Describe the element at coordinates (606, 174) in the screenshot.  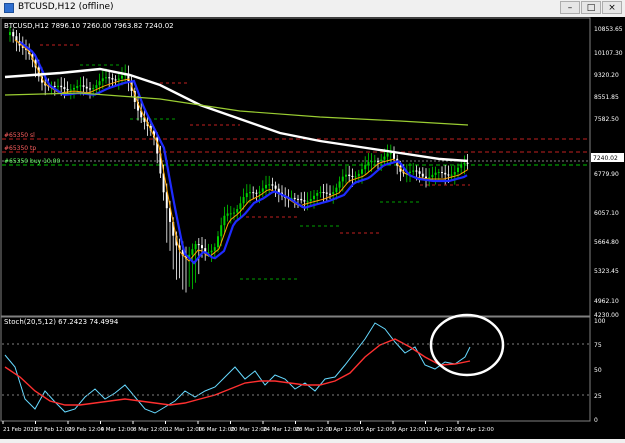
I see `price-axis-label: 6779.90` at that location.